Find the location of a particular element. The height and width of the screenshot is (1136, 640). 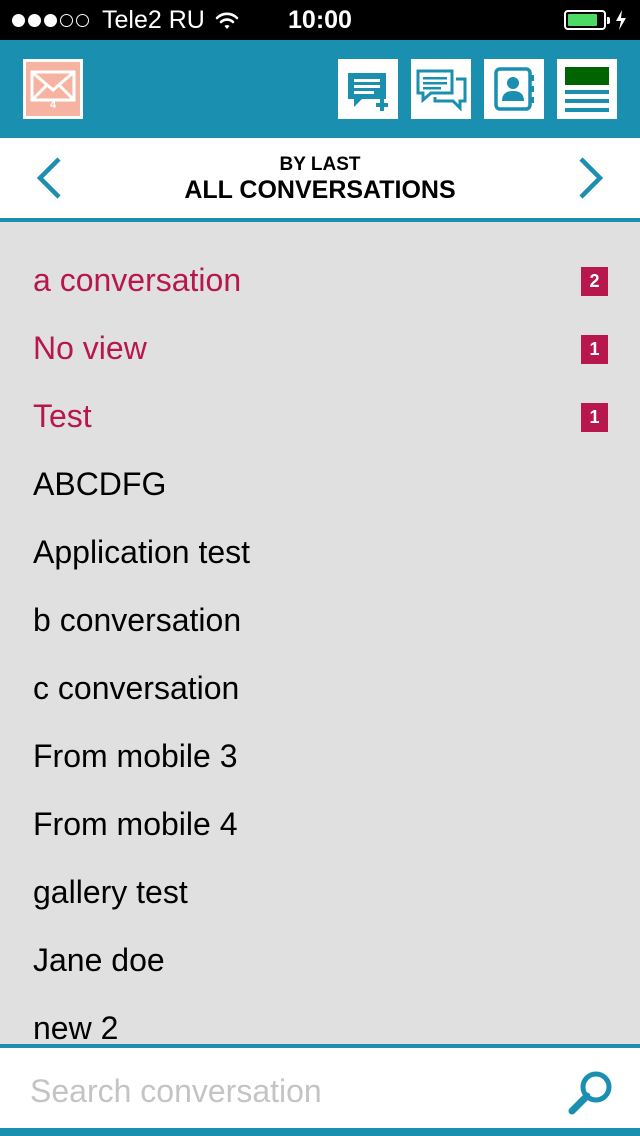

conversation-name: From mobile 4 is located at coordinates (135, 824).